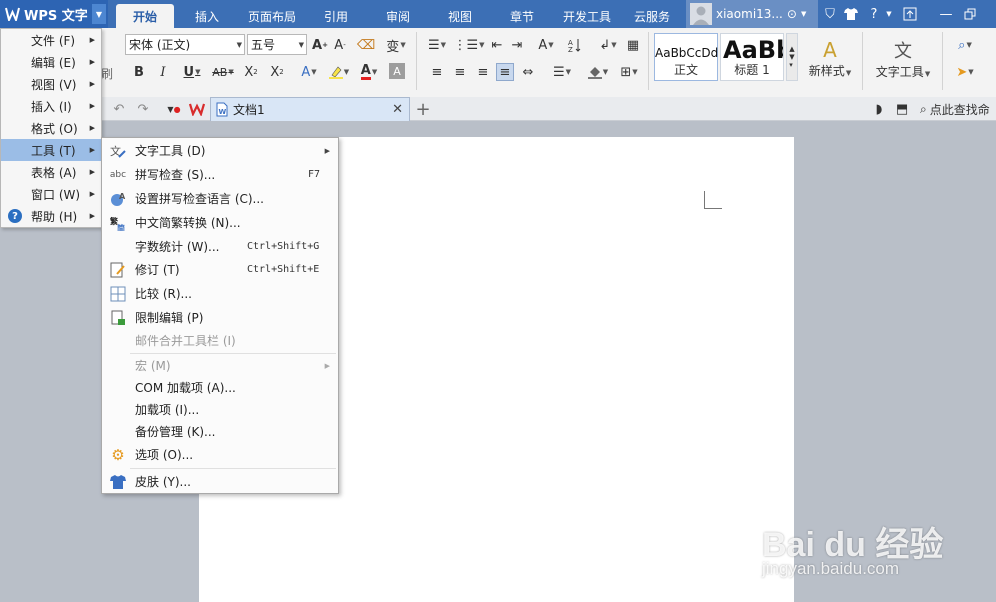 The image size is (996, 602). I want to click on menu-item-macro: 宏 (M) ▶, so click(220, 365).